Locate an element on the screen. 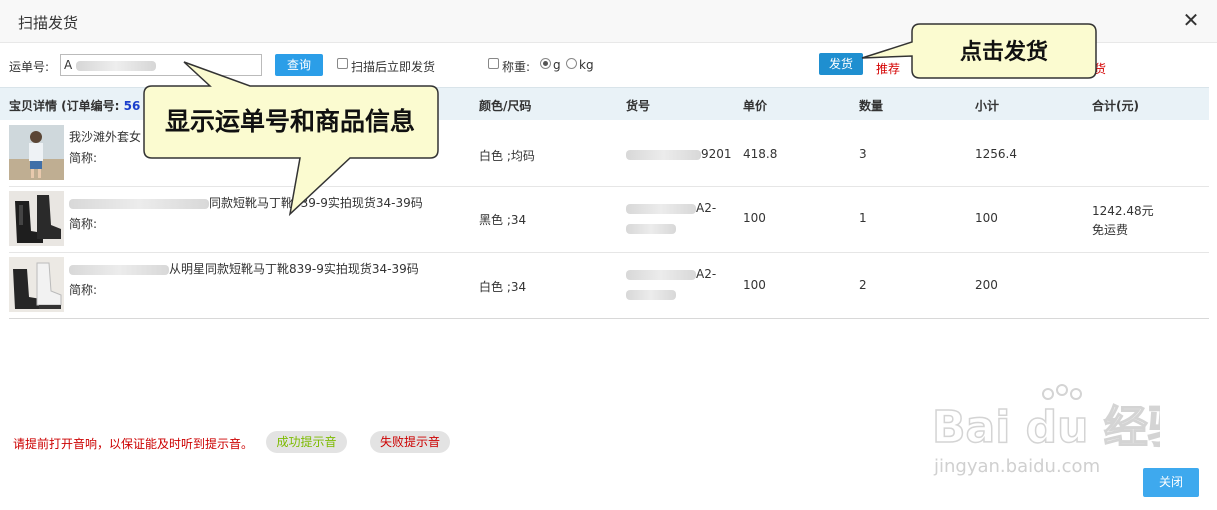 The image size is (1217, 510). col-total: 合计(元) is located at coordinates (1115, 106).